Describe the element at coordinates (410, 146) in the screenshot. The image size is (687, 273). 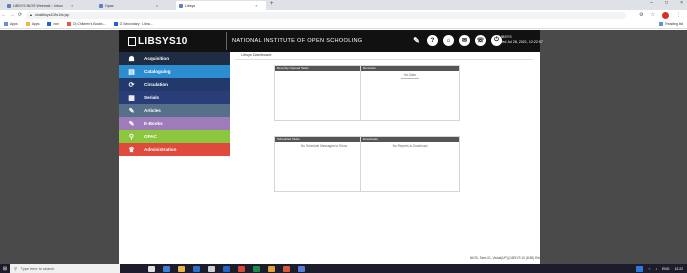
I see `panel-body: No Reports to Download` at that location.